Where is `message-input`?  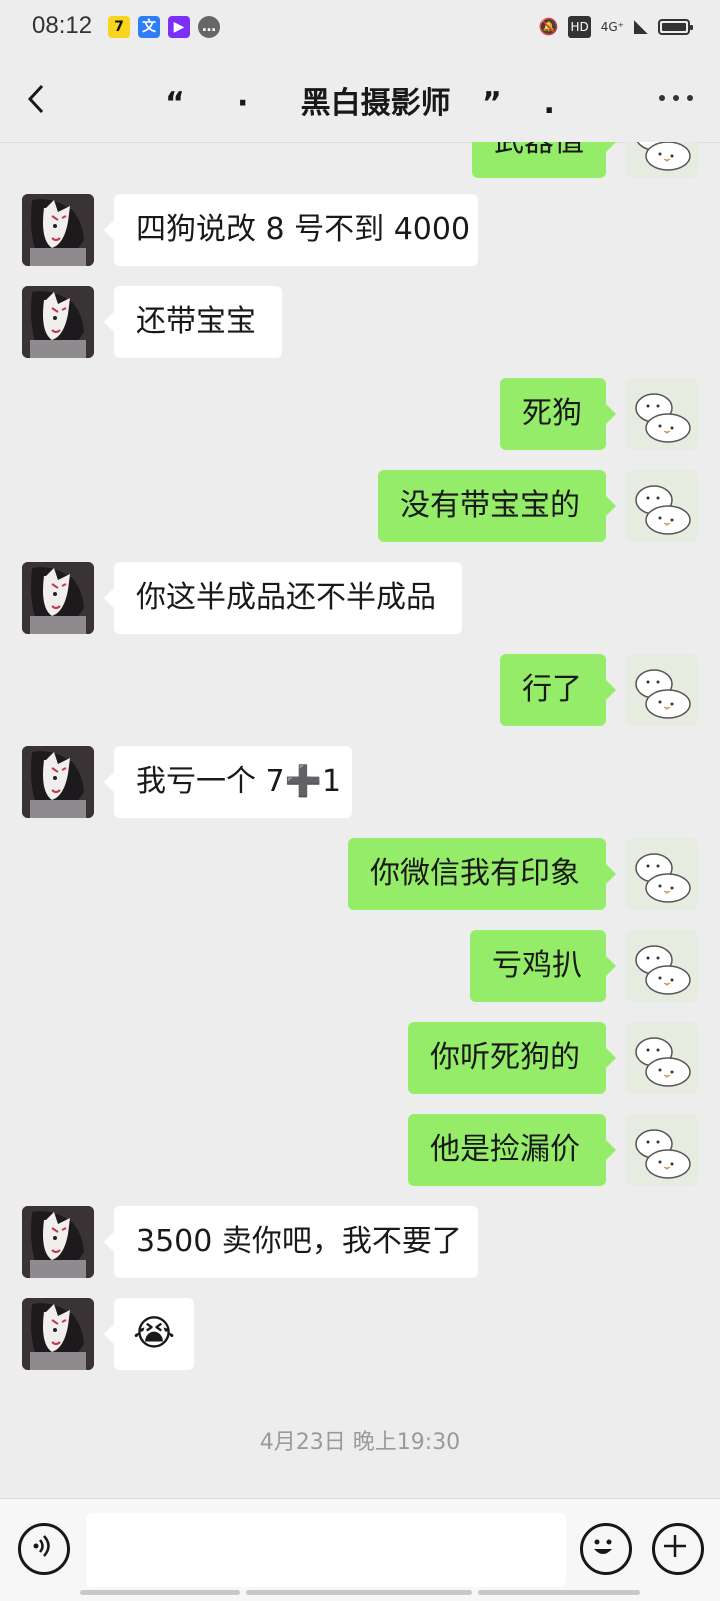 message-input is located at coordinates (326, 1550).